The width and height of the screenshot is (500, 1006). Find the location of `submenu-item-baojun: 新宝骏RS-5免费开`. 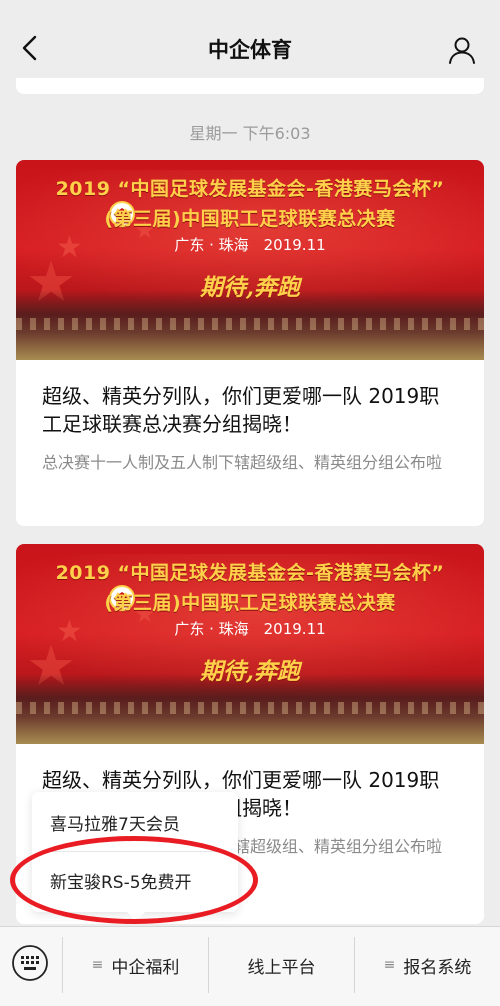

submenu-item-baojun: 新宝骏RS-5免费开 is located at coordinates (135, 880).